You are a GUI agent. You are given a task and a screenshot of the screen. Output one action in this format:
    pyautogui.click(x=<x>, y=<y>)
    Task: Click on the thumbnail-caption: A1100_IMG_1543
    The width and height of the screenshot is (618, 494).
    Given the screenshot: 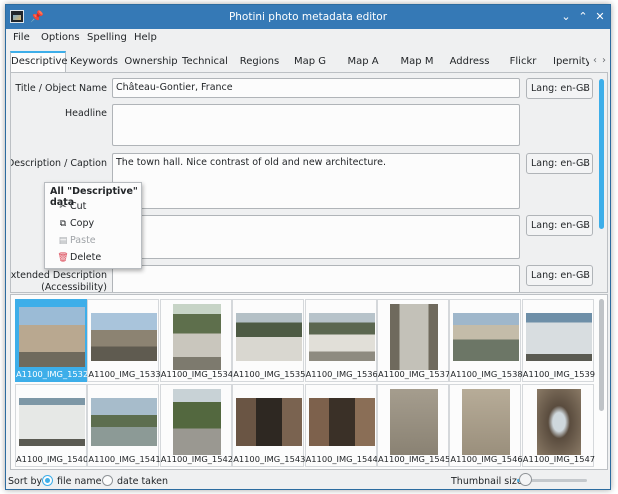 What is the action you would take?
    pyautogui.click(x=269, y=459)
    